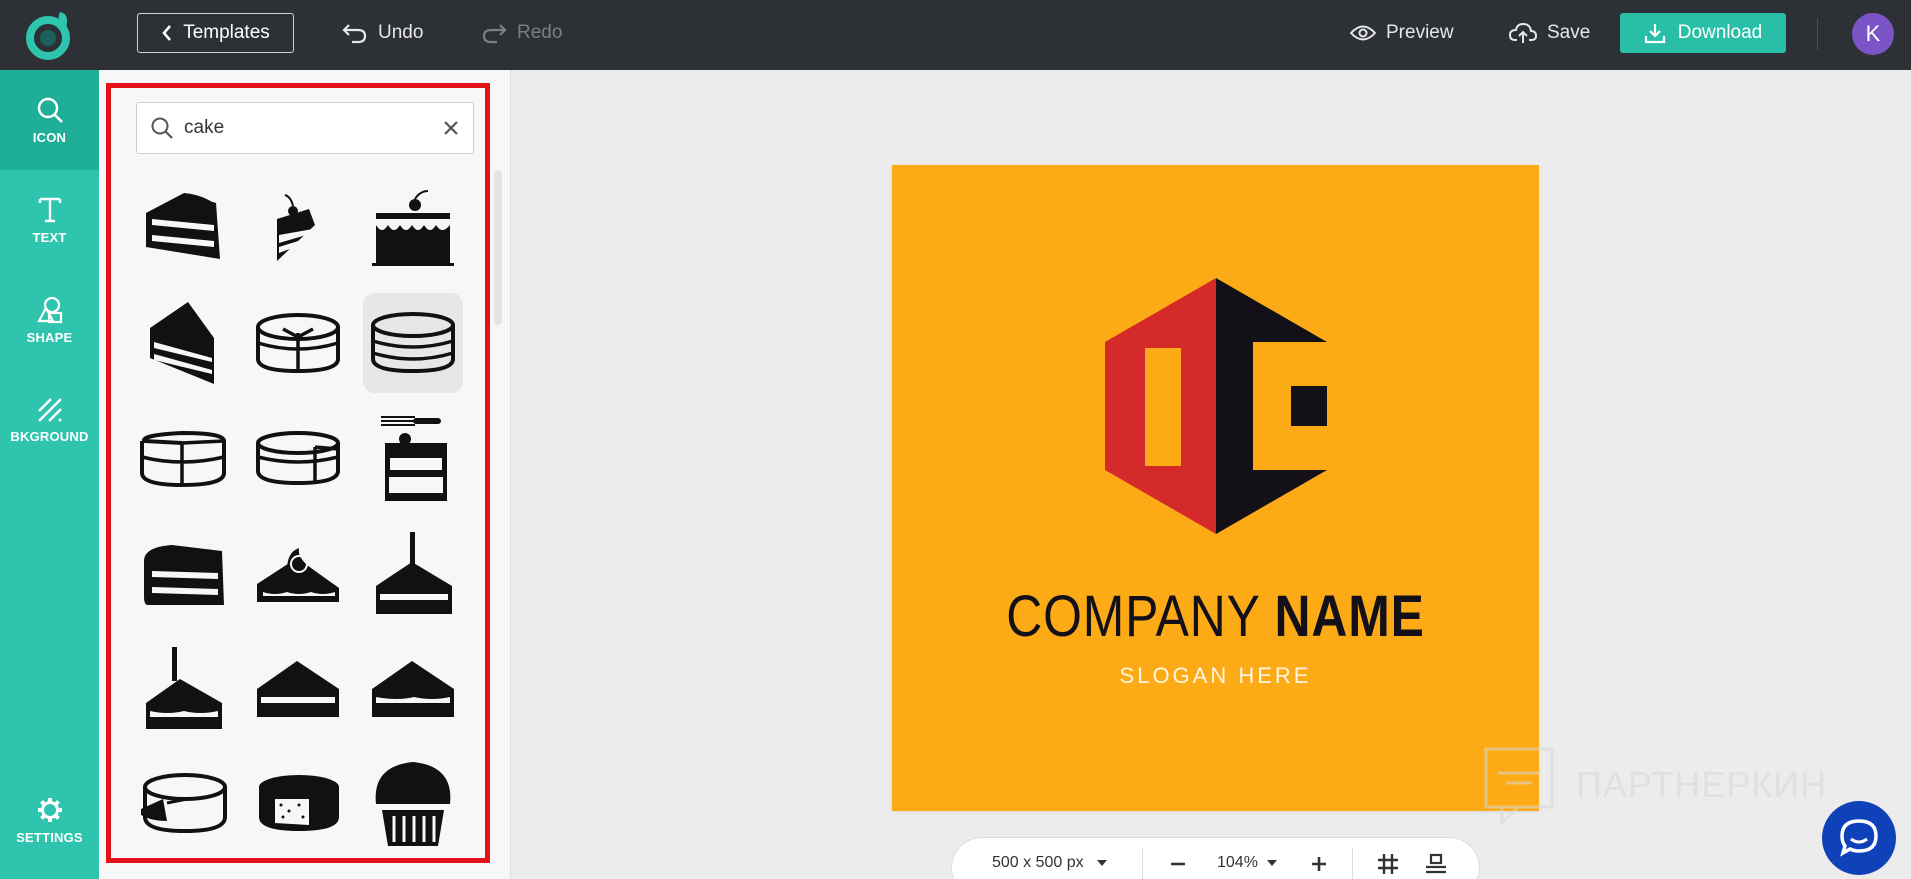  What do you see at coordinates (49, 436) in the screenshot?
I see `rail-item-label: BKGROUND` at bounding box center [49, 436].